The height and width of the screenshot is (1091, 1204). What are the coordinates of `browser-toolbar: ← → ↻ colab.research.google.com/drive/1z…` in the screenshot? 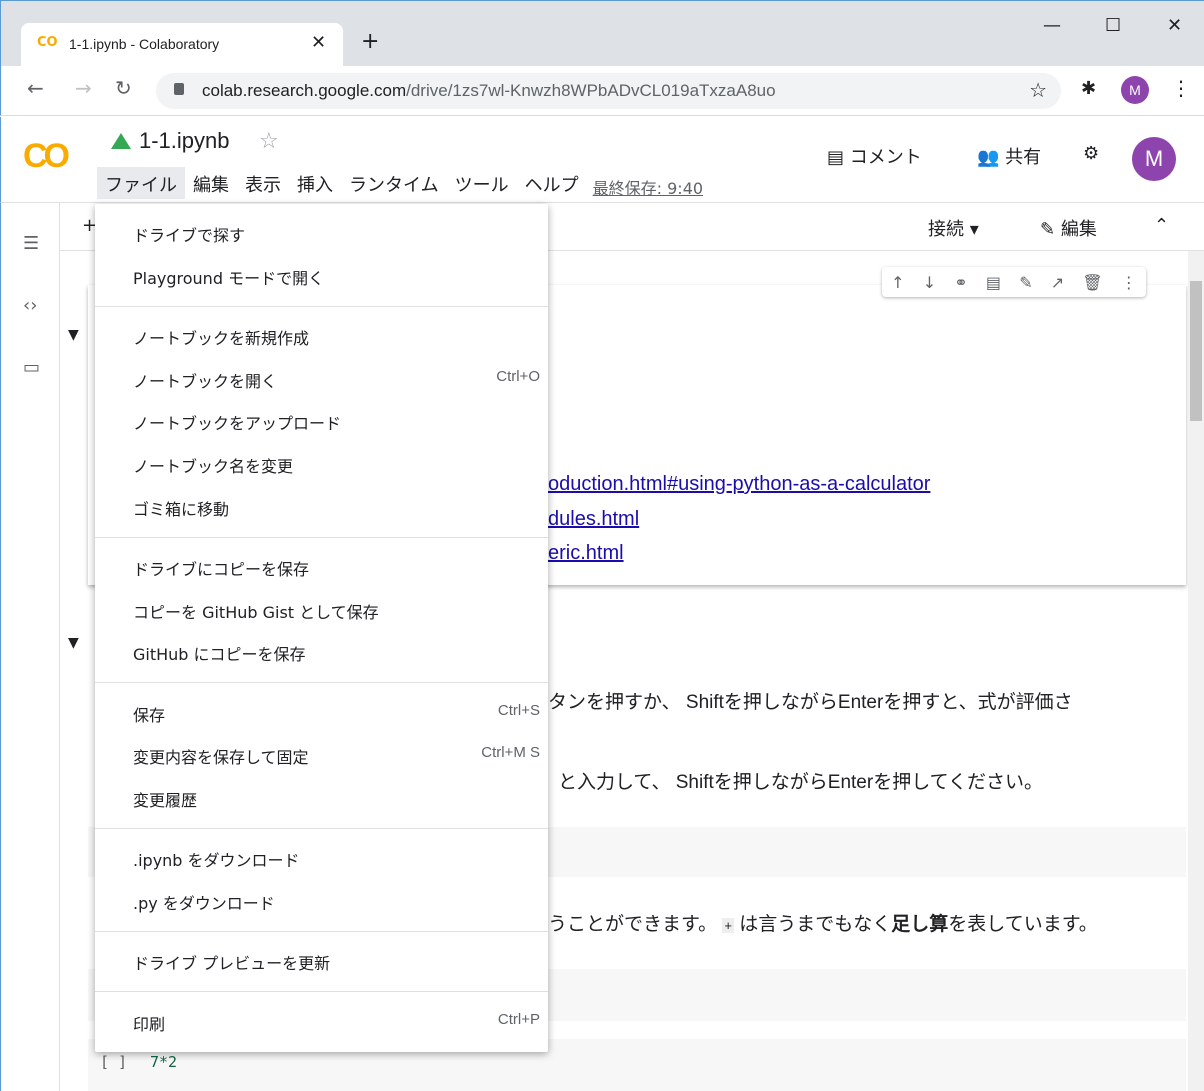 It's located at (602, 91).